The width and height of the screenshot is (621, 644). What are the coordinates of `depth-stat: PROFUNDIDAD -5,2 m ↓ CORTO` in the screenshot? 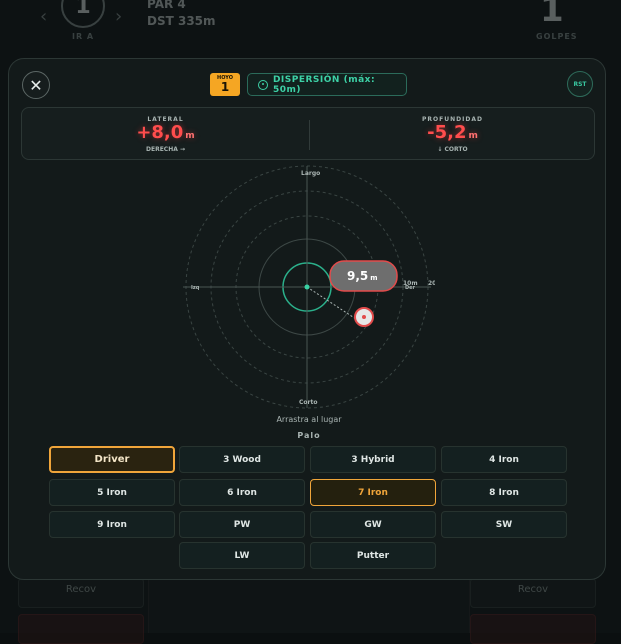 It's located at (452, 134).